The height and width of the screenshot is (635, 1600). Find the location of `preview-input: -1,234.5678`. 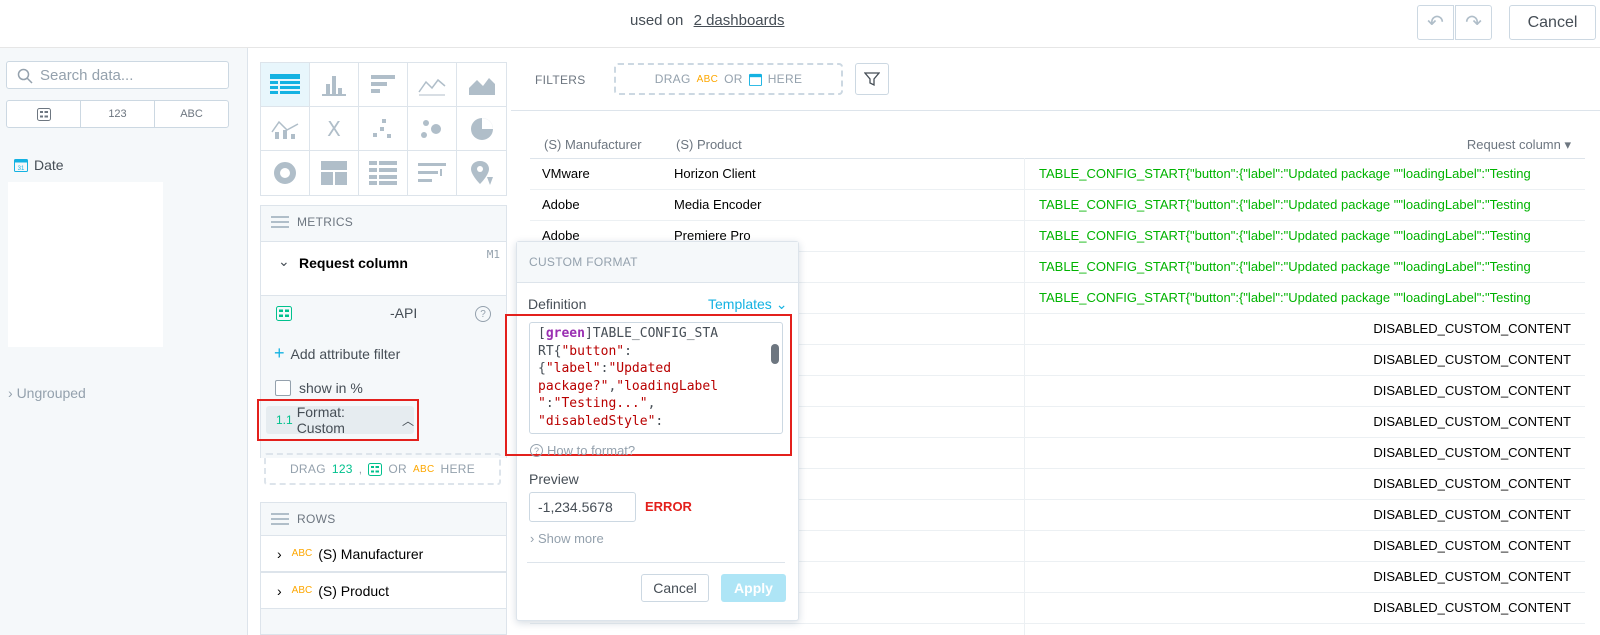

preview-input: -1,234.5678 is located at coordinates (582, 507).